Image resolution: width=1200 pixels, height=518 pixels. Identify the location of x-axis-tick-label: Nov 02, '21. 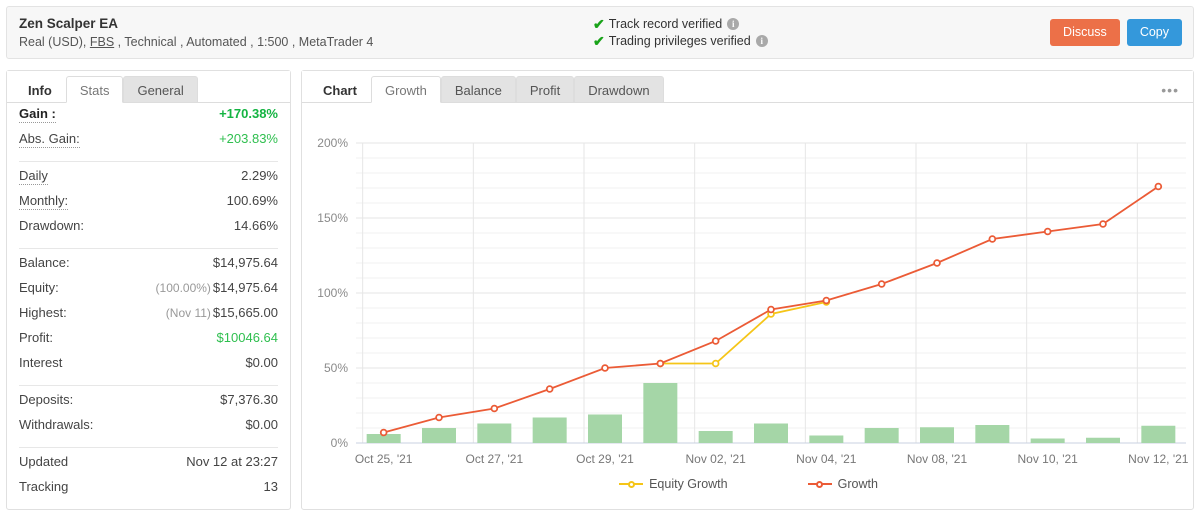
(716, 459).